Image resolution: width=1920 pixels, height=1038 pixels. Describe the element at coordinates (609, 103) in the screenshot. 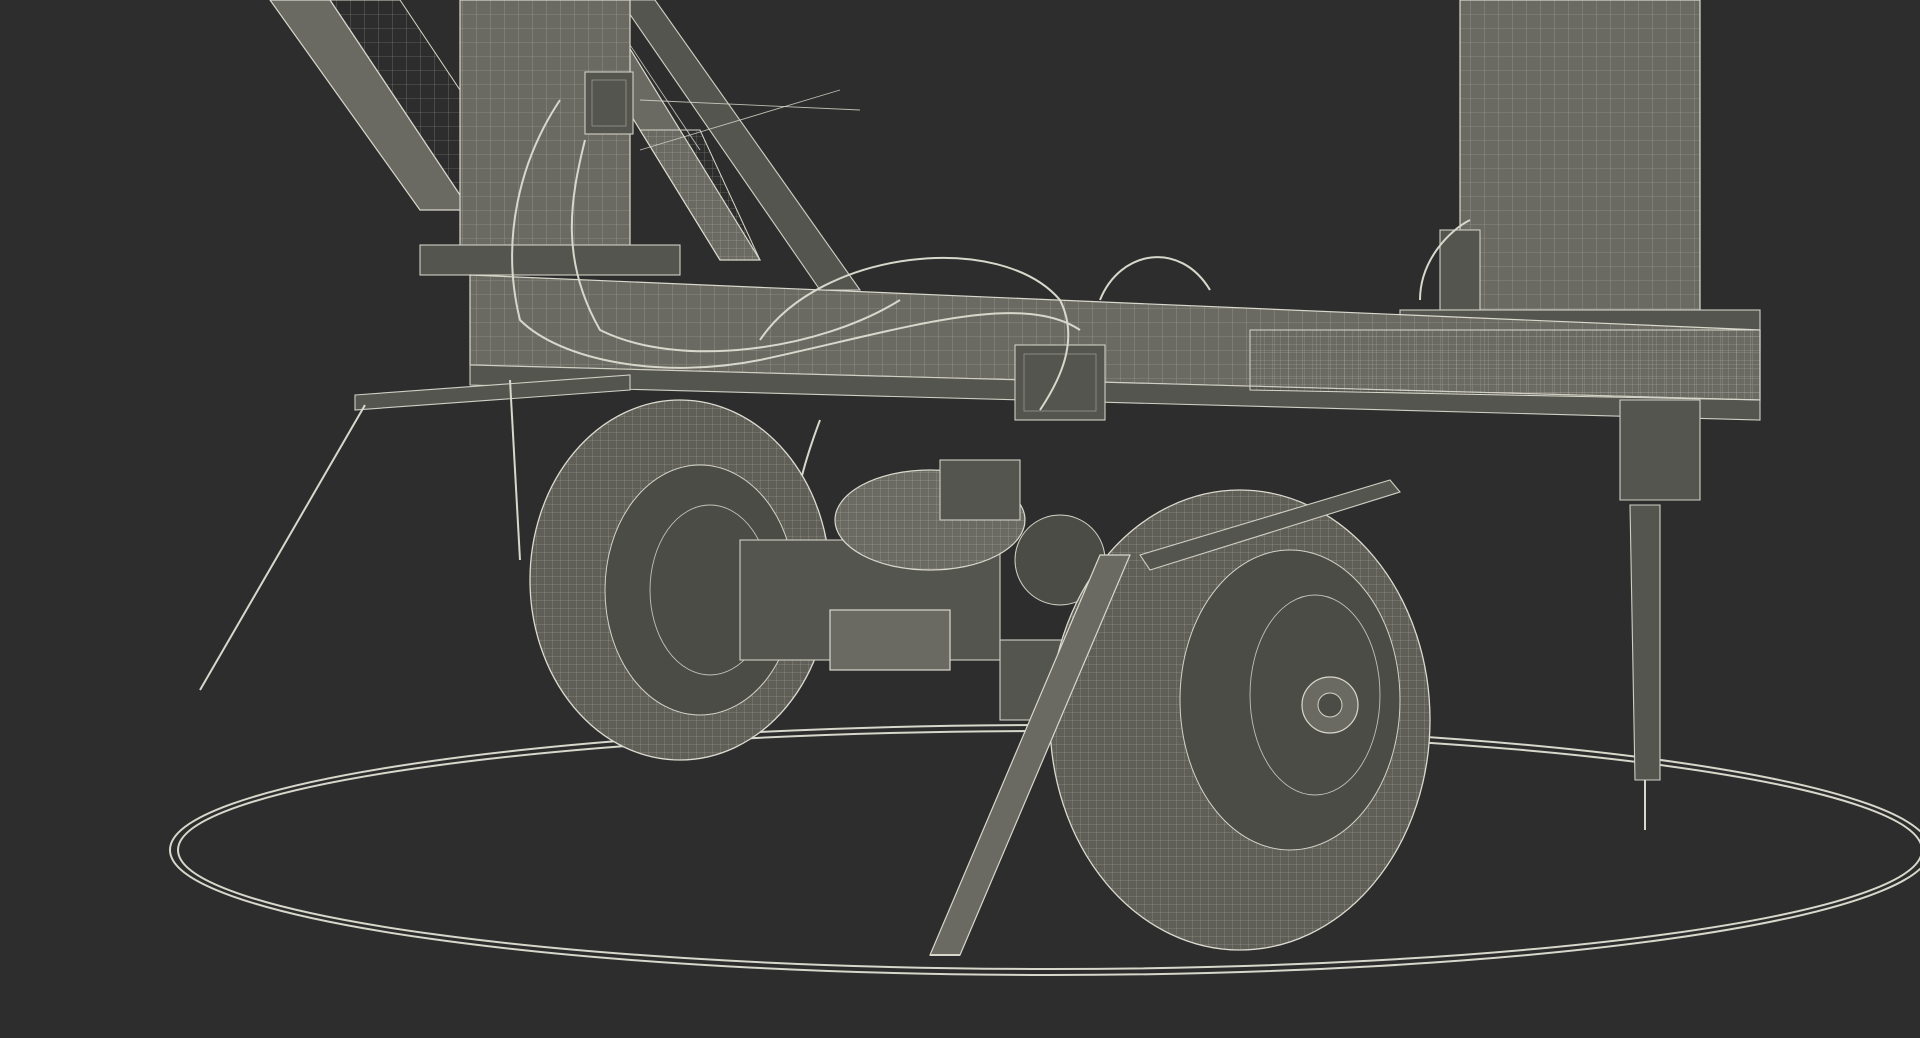

I see `junction-box-left` at that location.